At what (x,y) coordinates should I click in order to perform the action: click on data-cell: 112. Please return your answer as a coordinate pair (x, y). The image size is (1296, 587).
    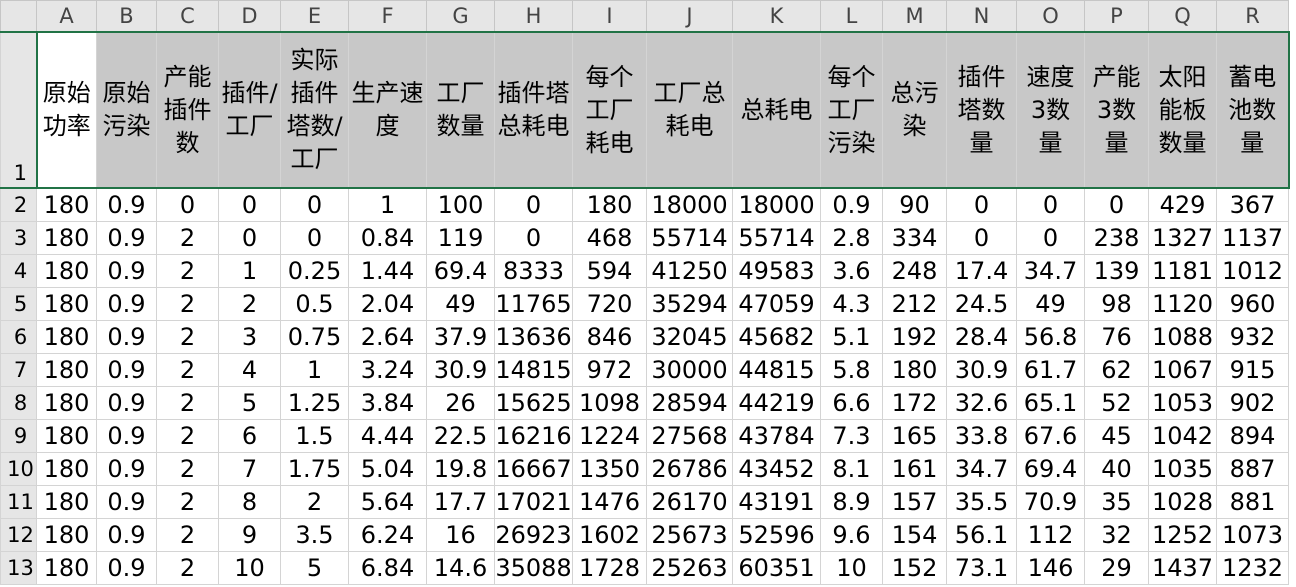
    Looking at the image, I should click on (1050, 535).